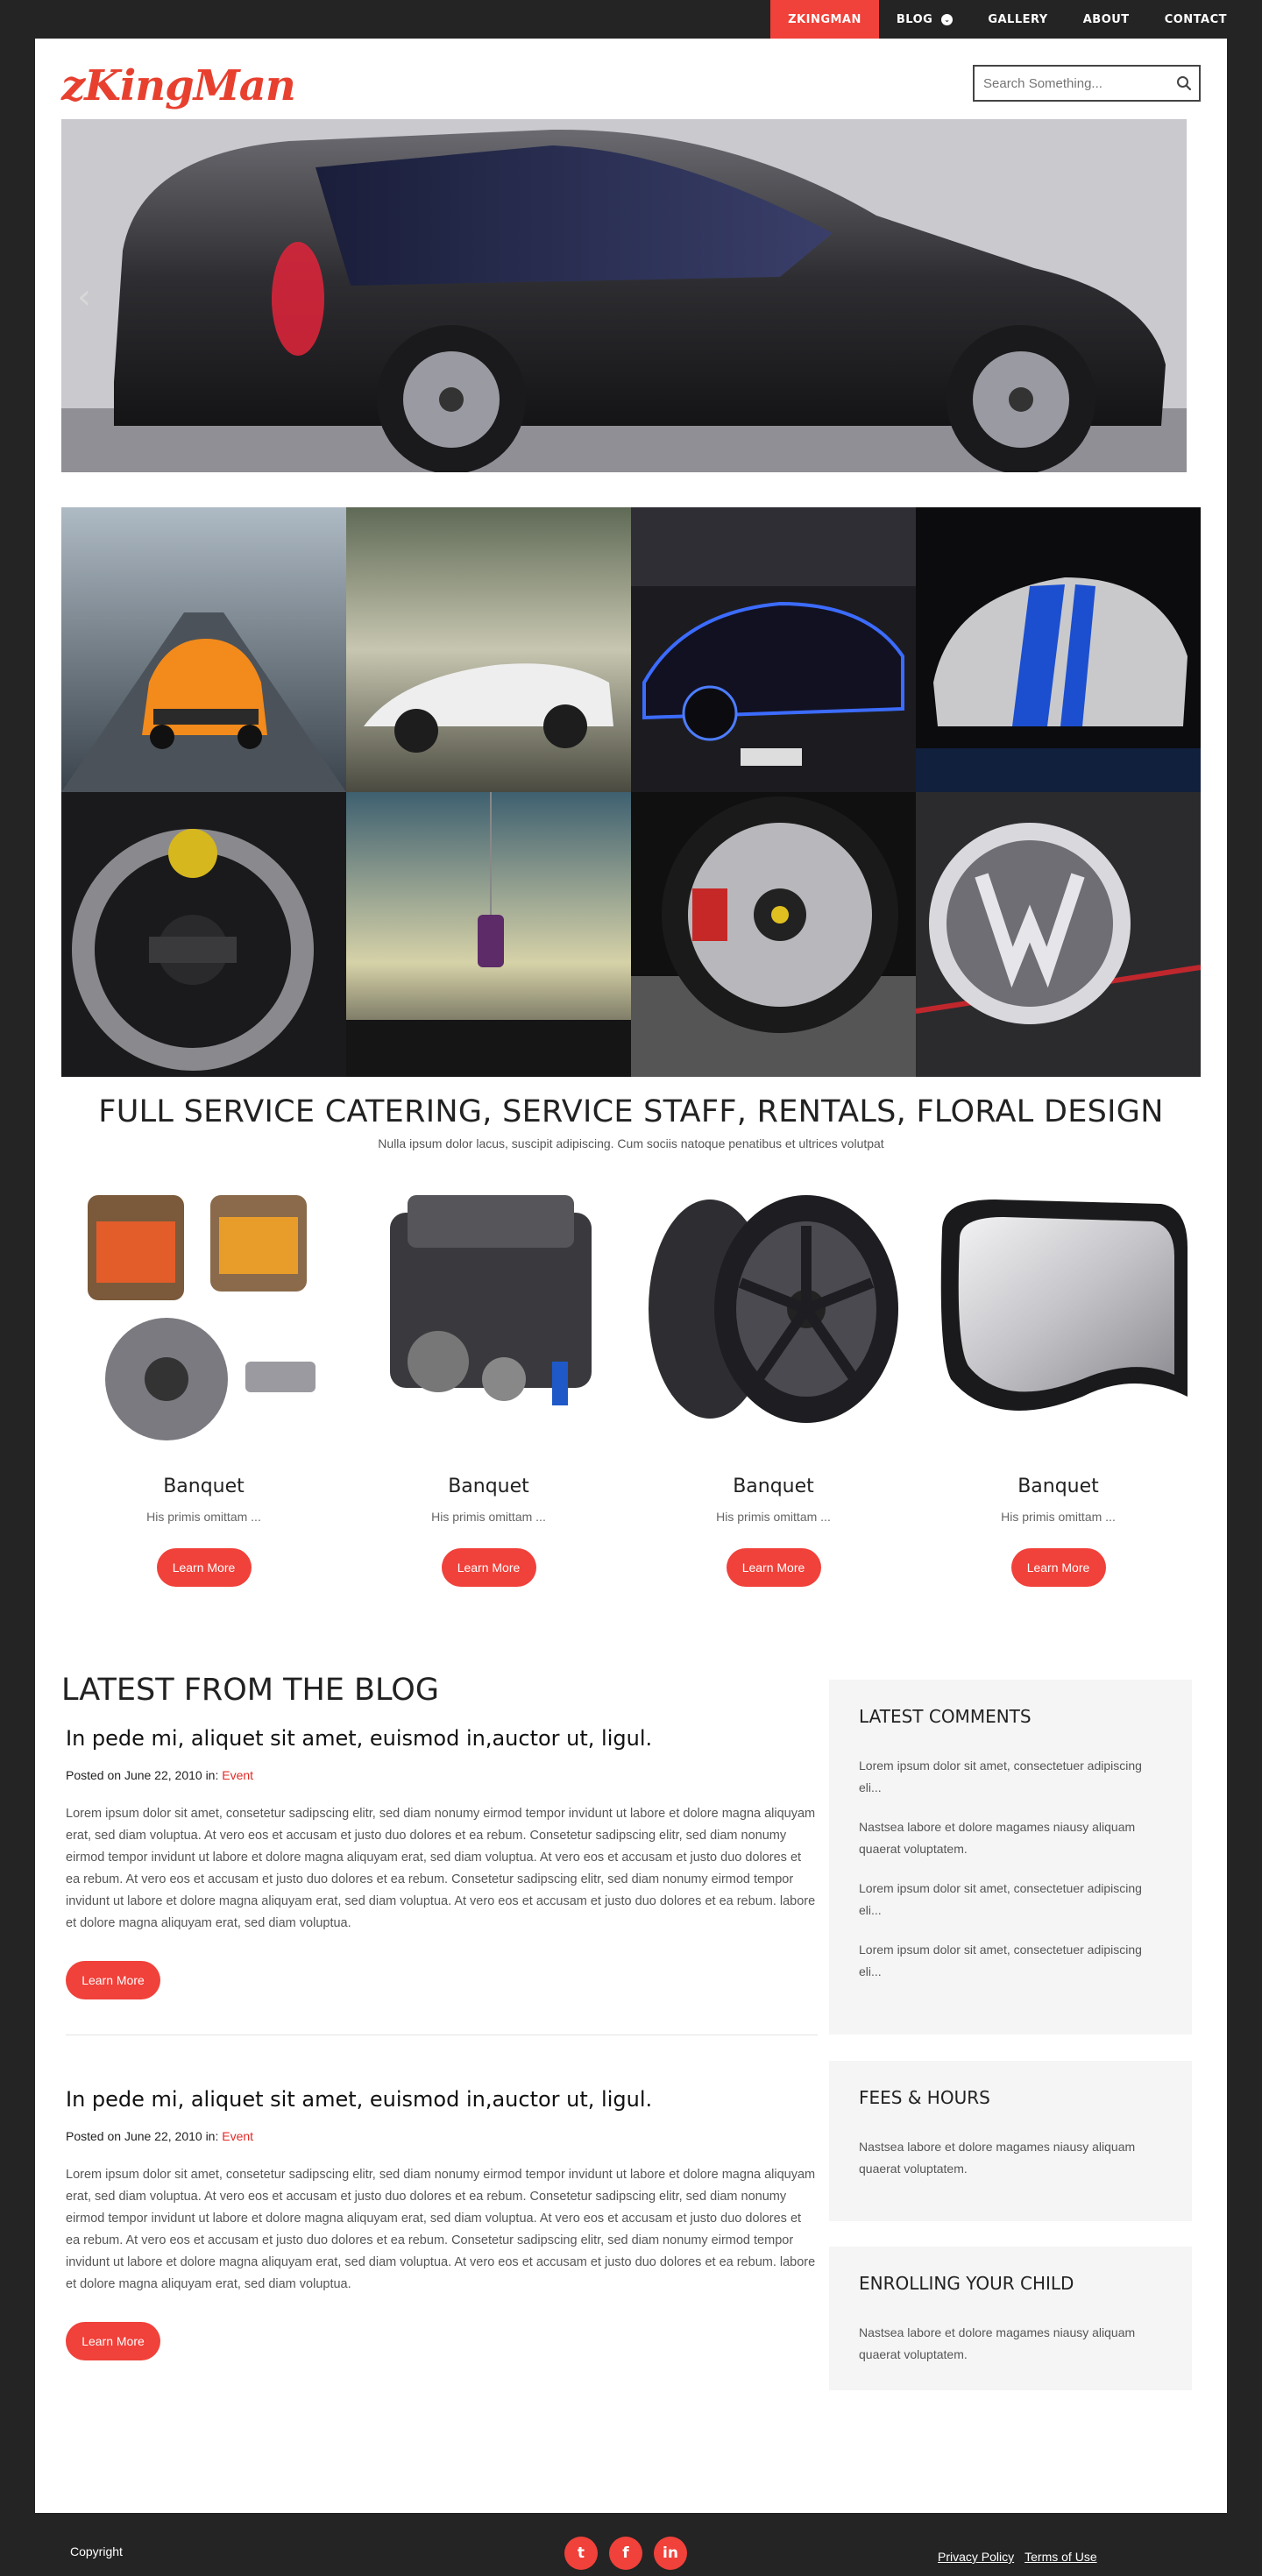 This screenshot has height=2576, width=1262. Describe the element at coordinates (84, 297) in the screenshot. I see `slider-prev-arrow: ‹` at that location.